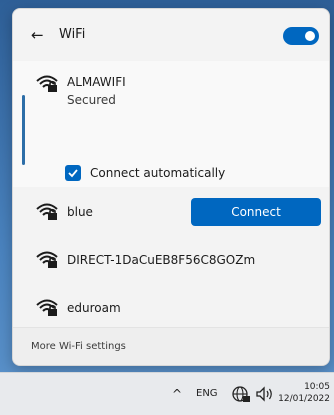 This screenshot has width=334, height=415. I want to click on wifi-toggle, so click(301, 36).